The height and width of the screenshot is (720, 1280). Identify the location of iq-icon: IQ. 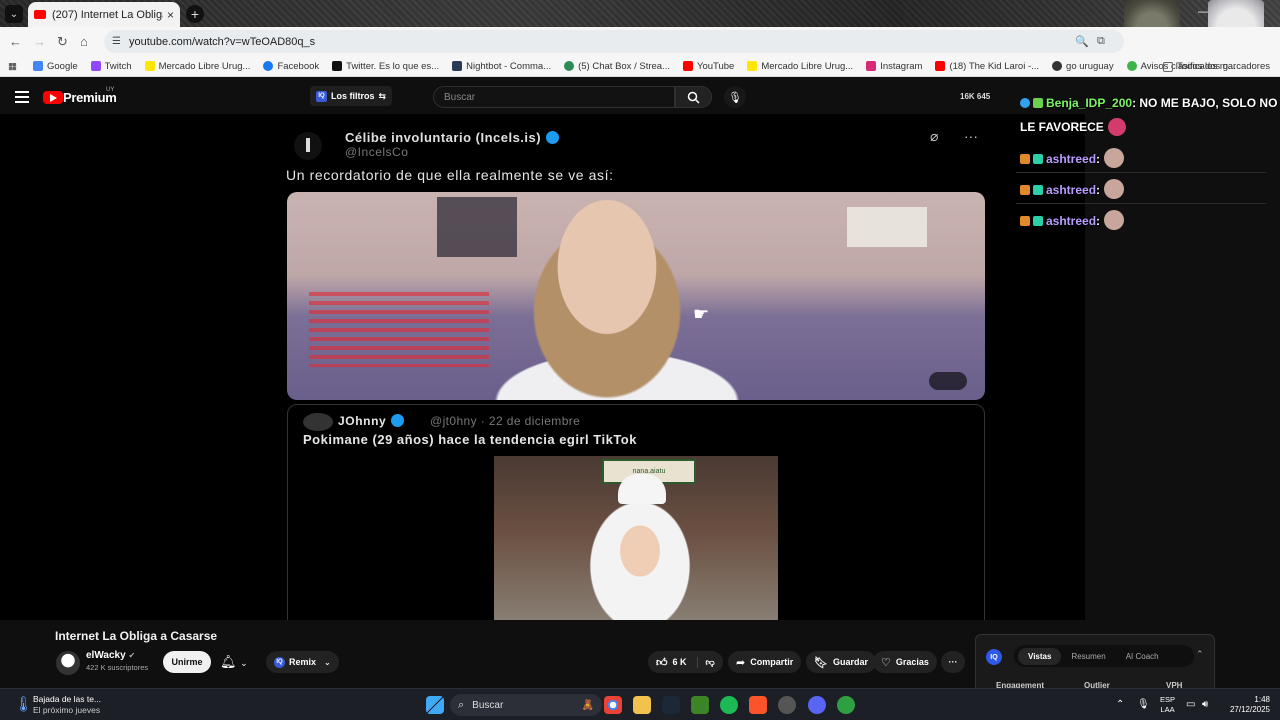
(279, 662).